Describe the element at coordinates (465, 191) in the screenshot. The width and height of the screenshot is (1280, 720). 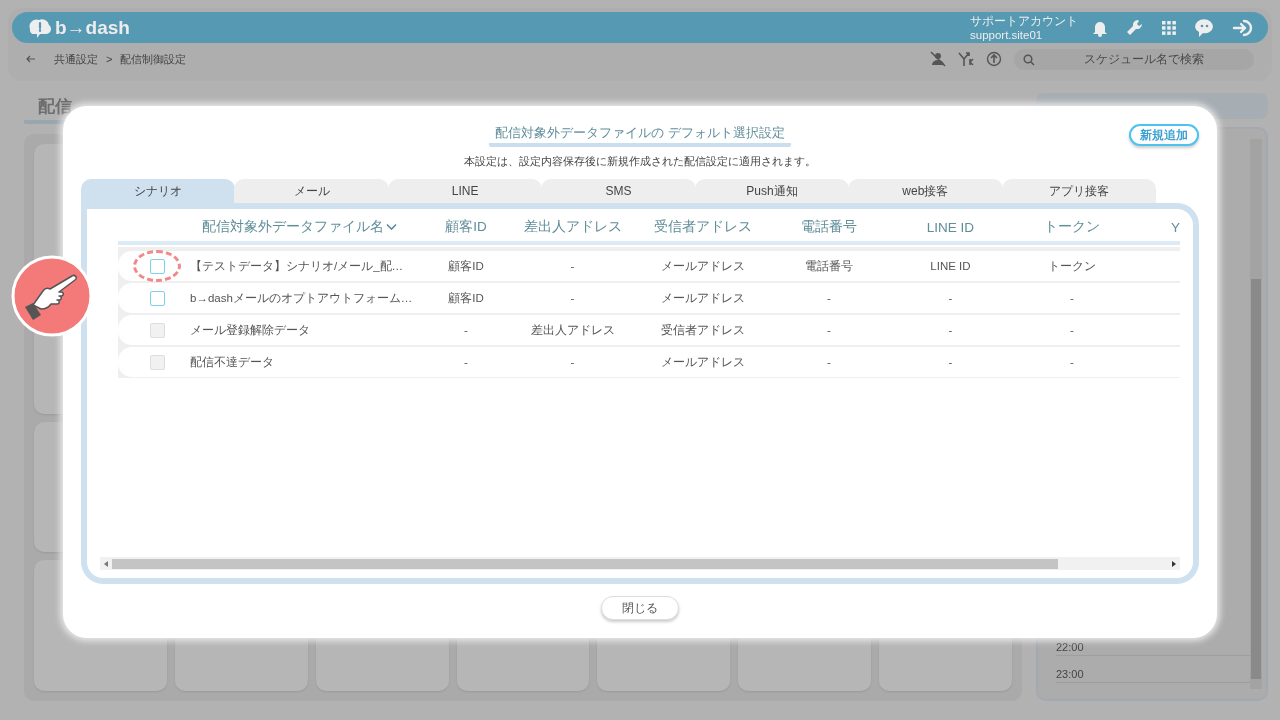
I see `tab: LINE` at that location.